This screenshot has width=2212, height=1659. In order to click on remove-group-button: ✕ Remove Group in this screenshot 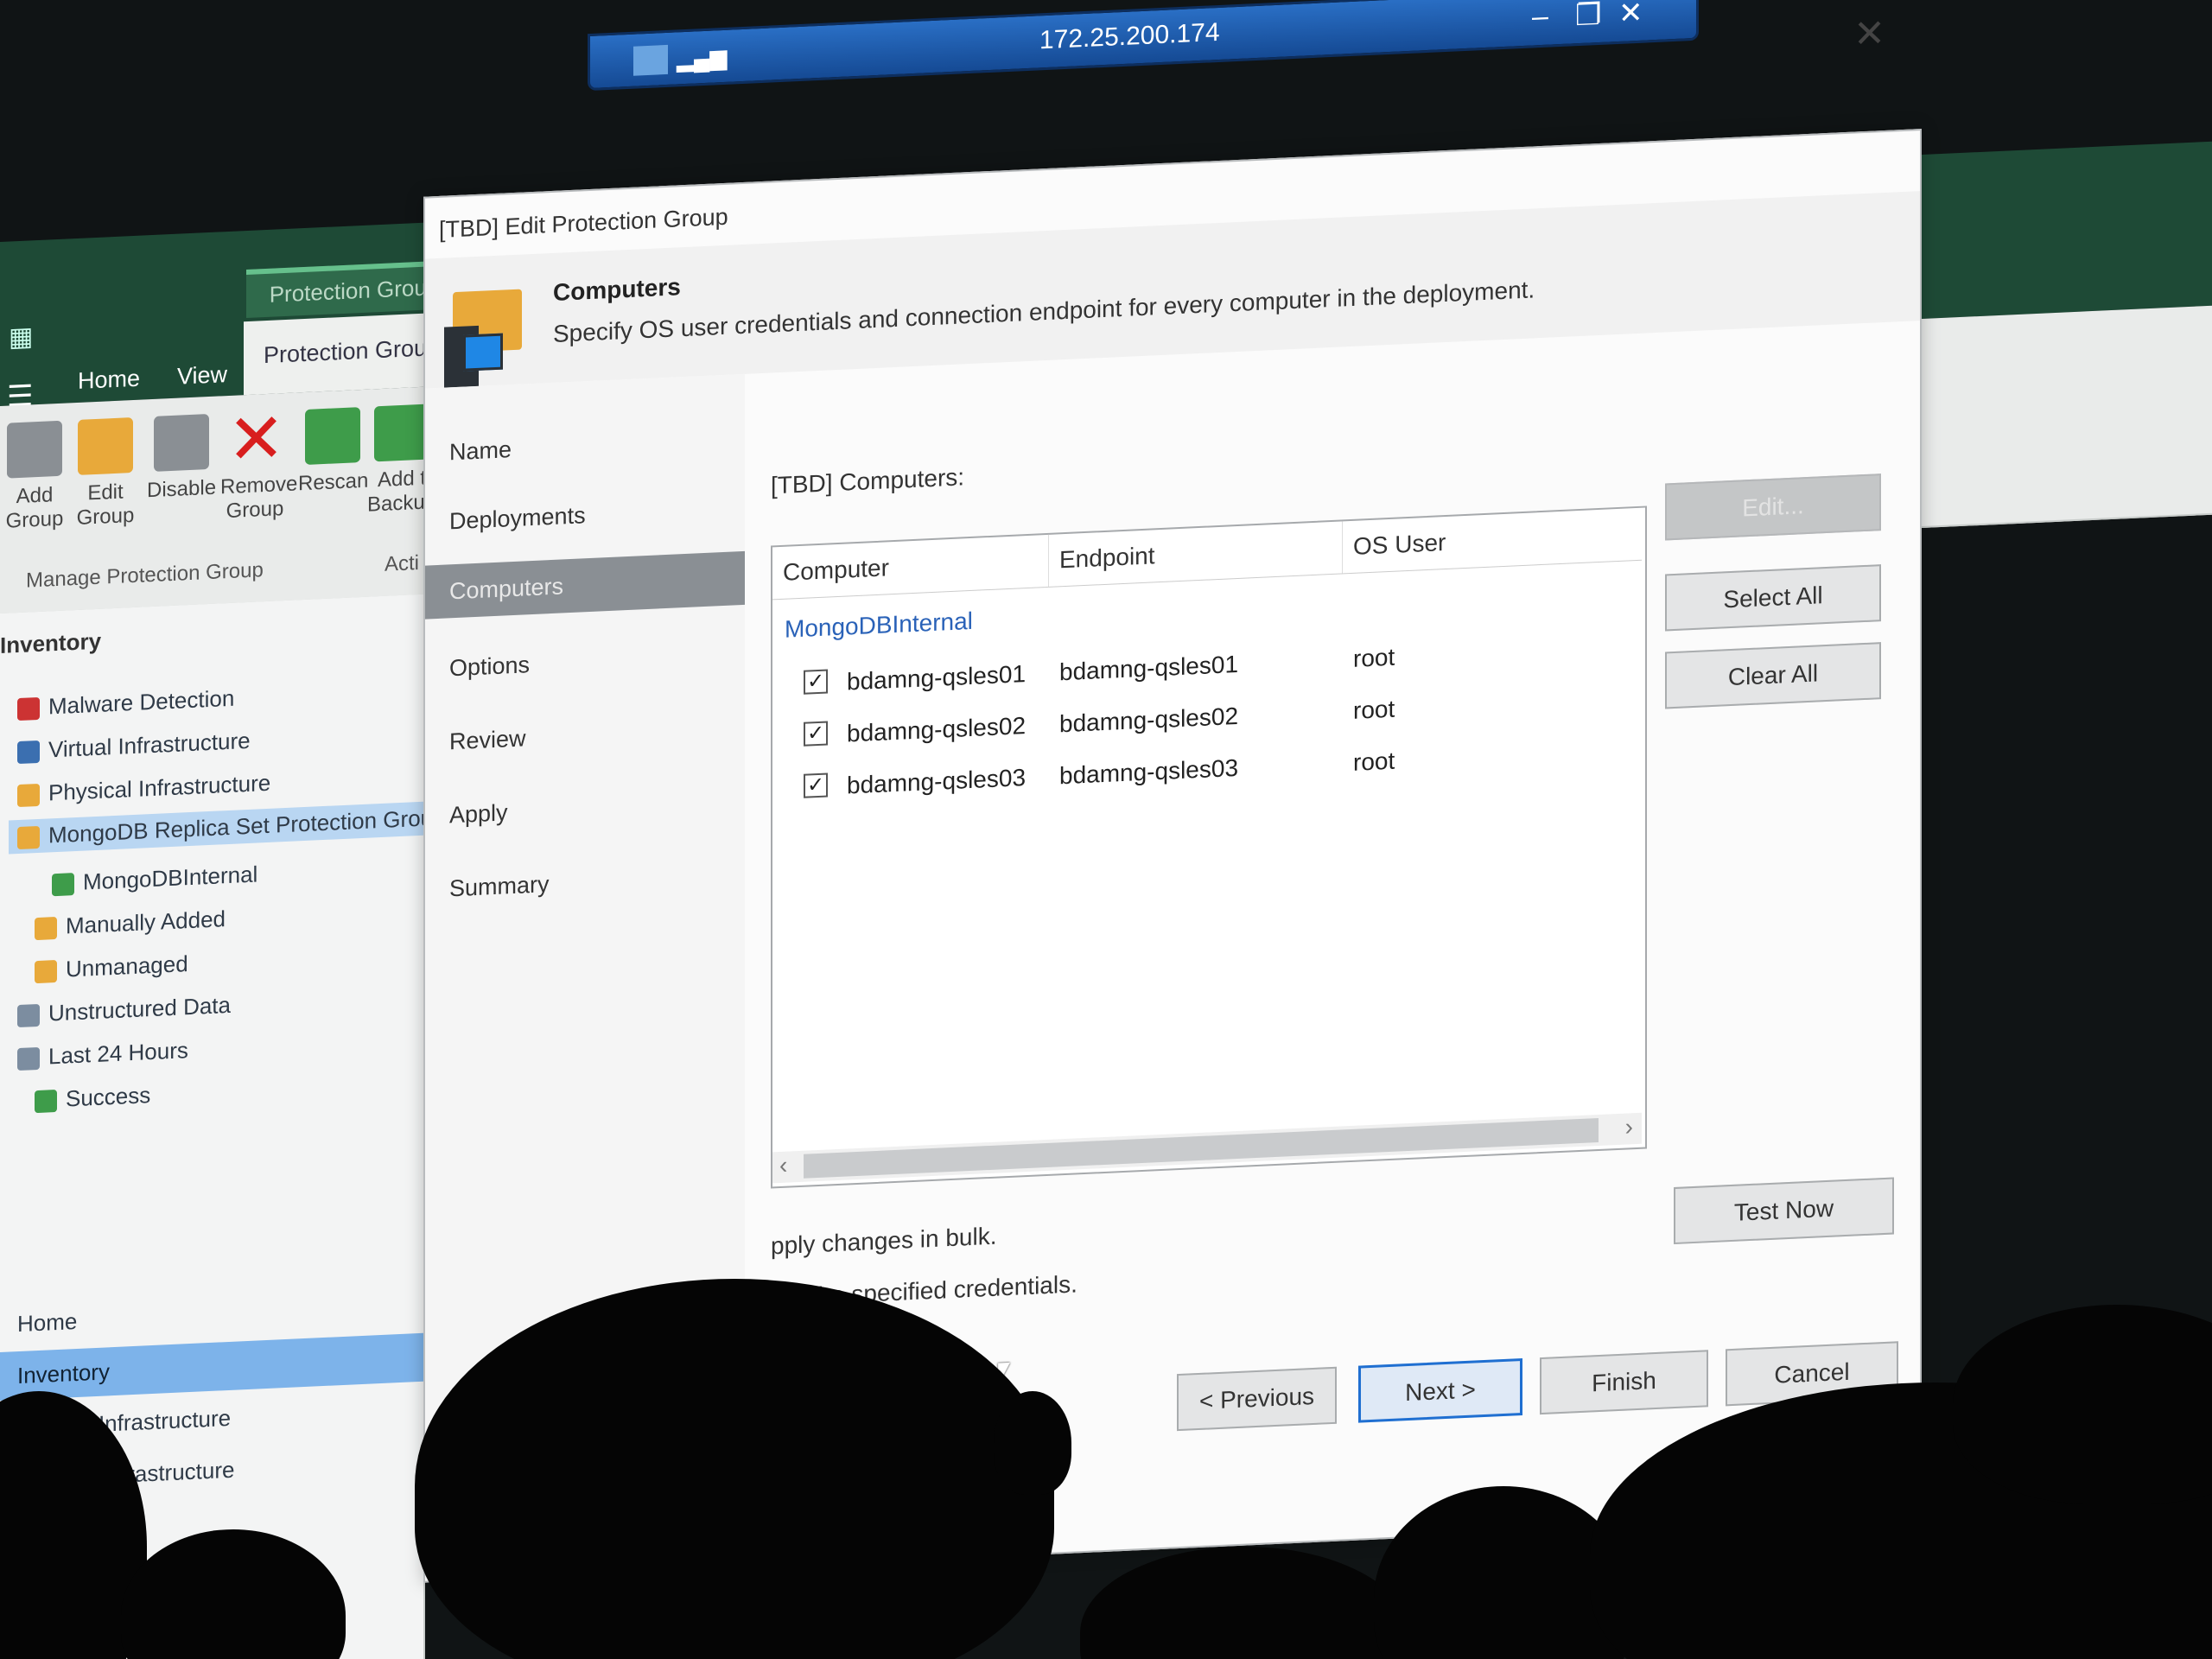, I will do `click(258, 461)`.